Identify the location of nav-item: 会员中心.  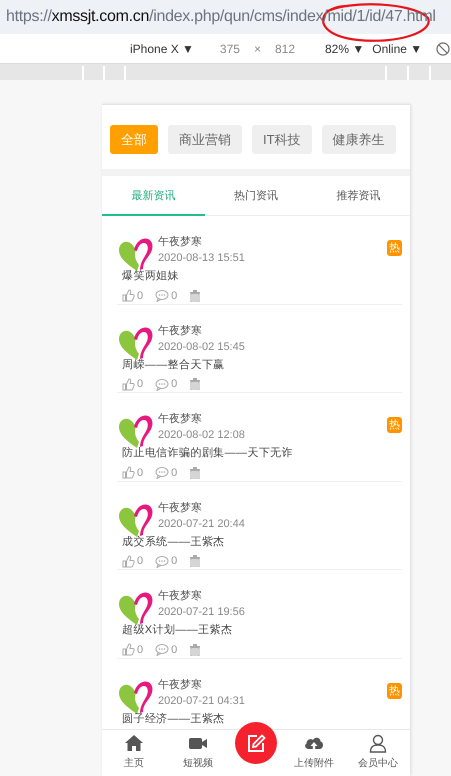
(378, 753).